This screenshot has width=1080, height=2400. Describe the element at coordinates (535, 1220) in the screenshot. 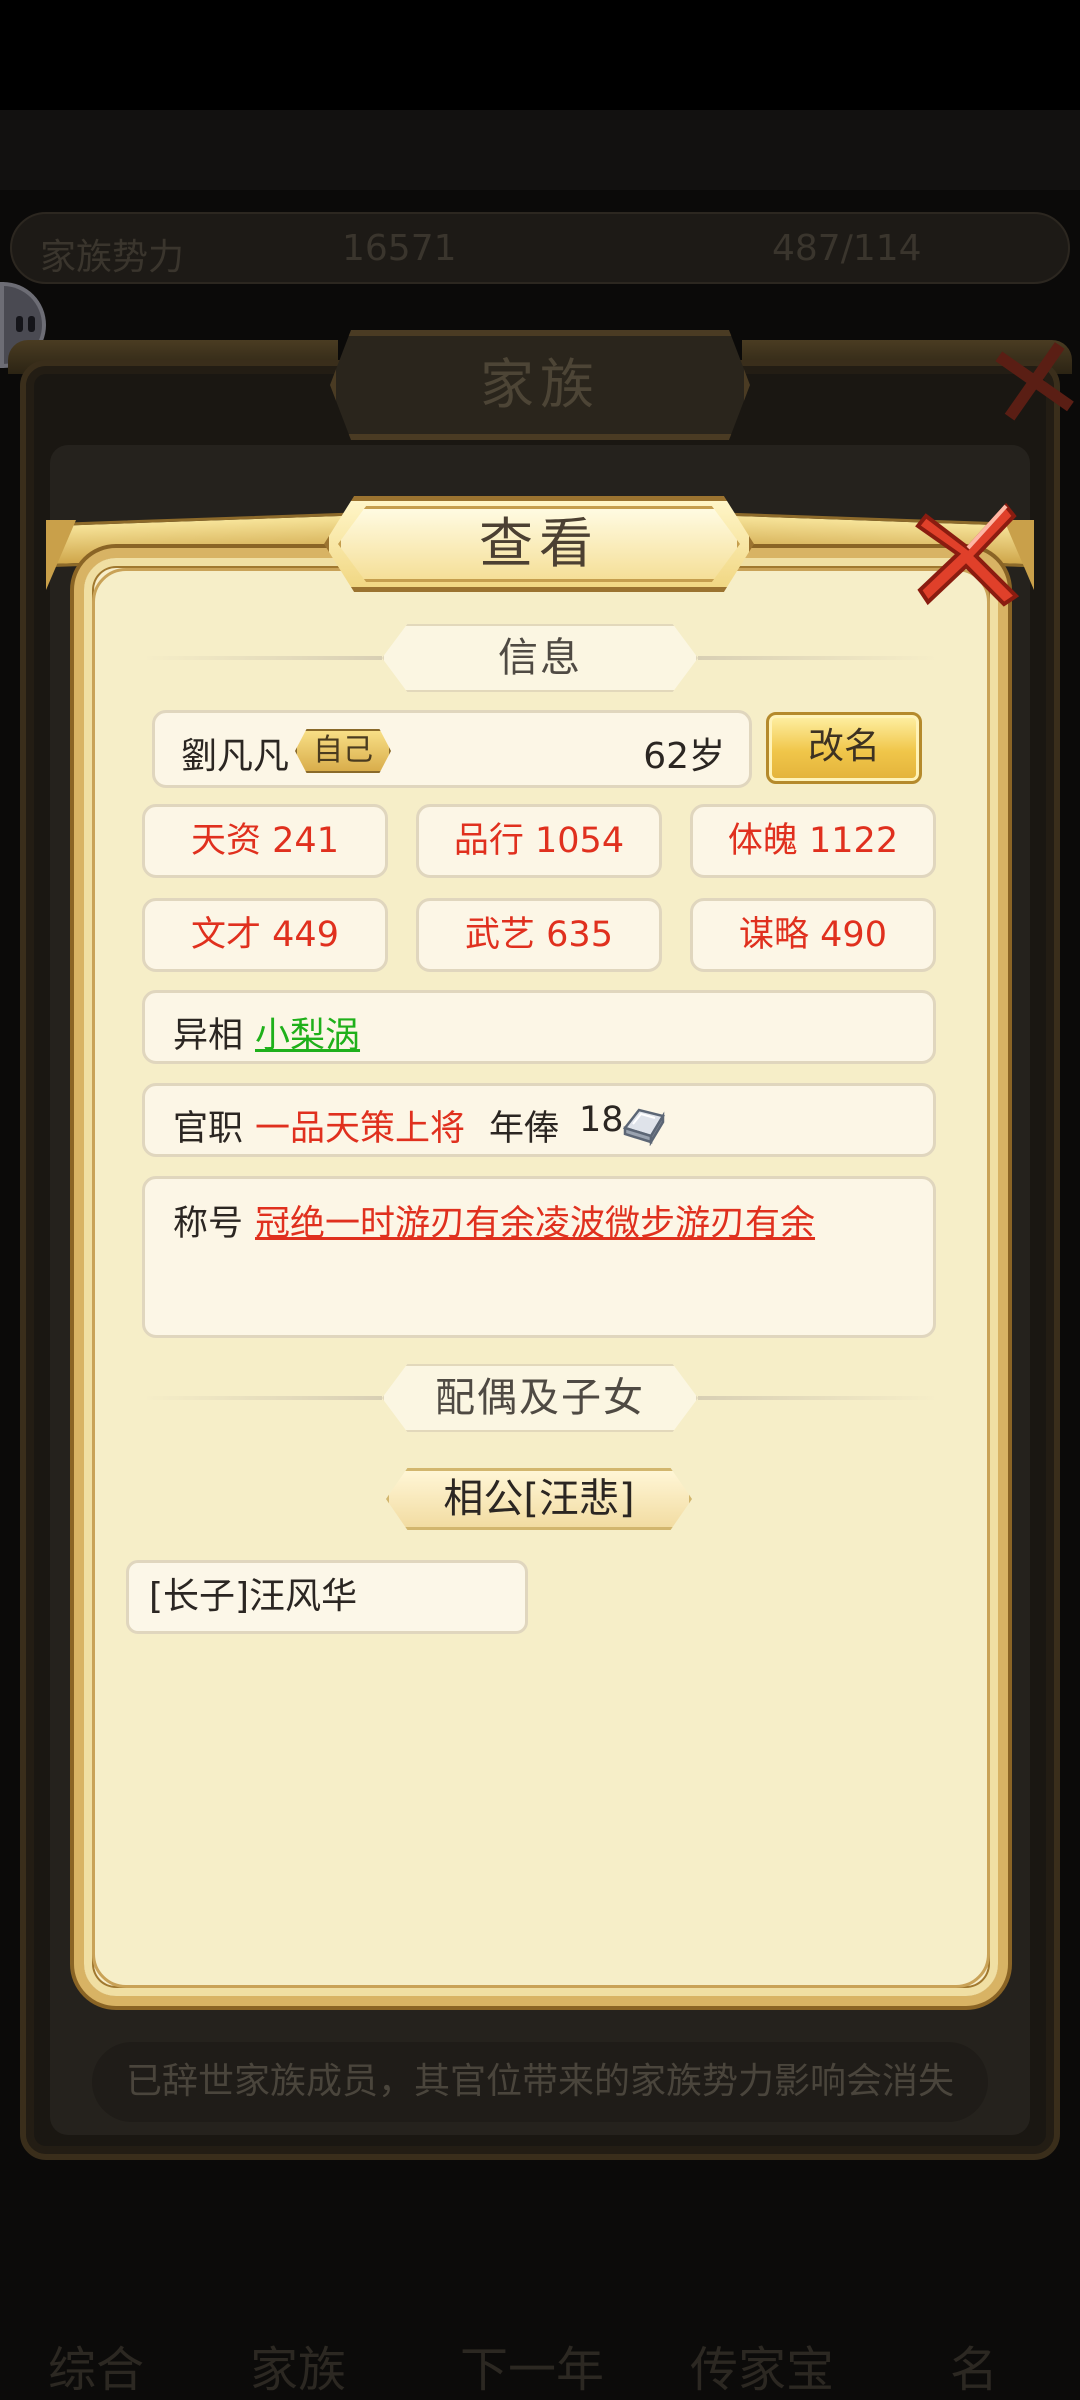

I see `titles-link: 冠绝一时游刃有余凌波微步游刃有余` at that location.